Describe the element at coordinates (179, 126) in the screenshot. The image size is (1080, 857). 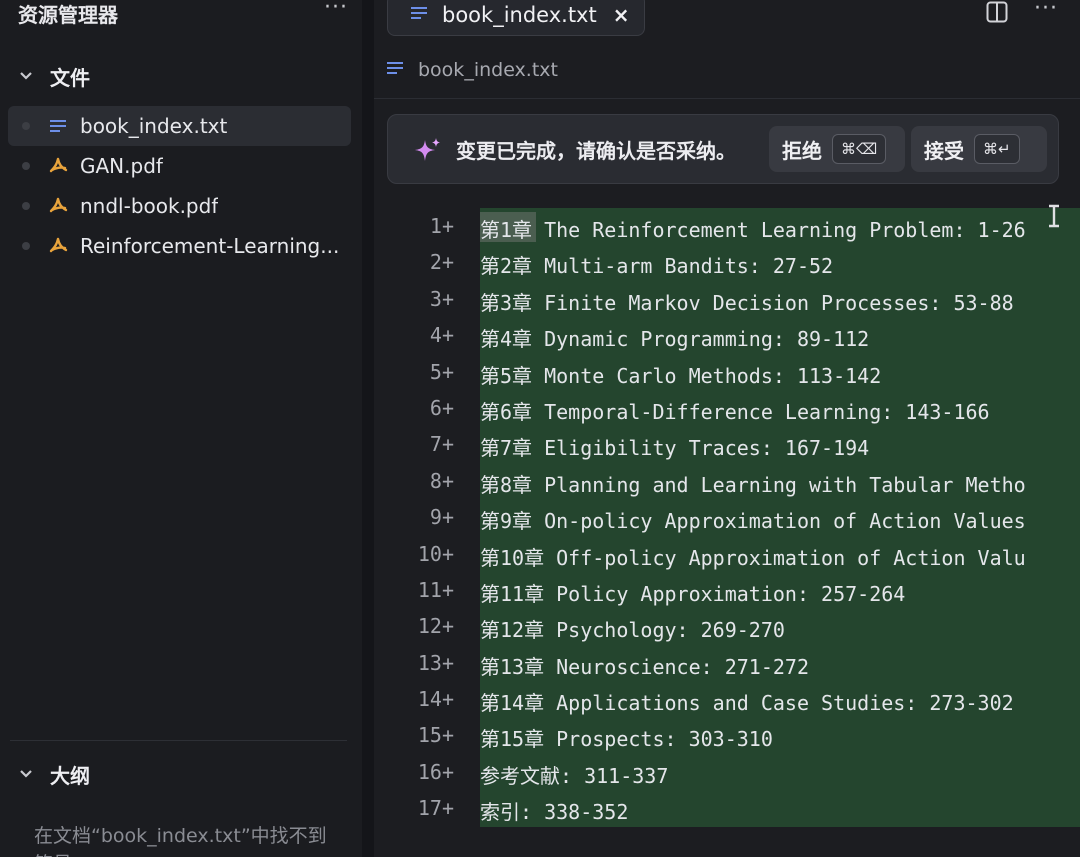
I see `file-item-book-index: book_index.txt` at that location.